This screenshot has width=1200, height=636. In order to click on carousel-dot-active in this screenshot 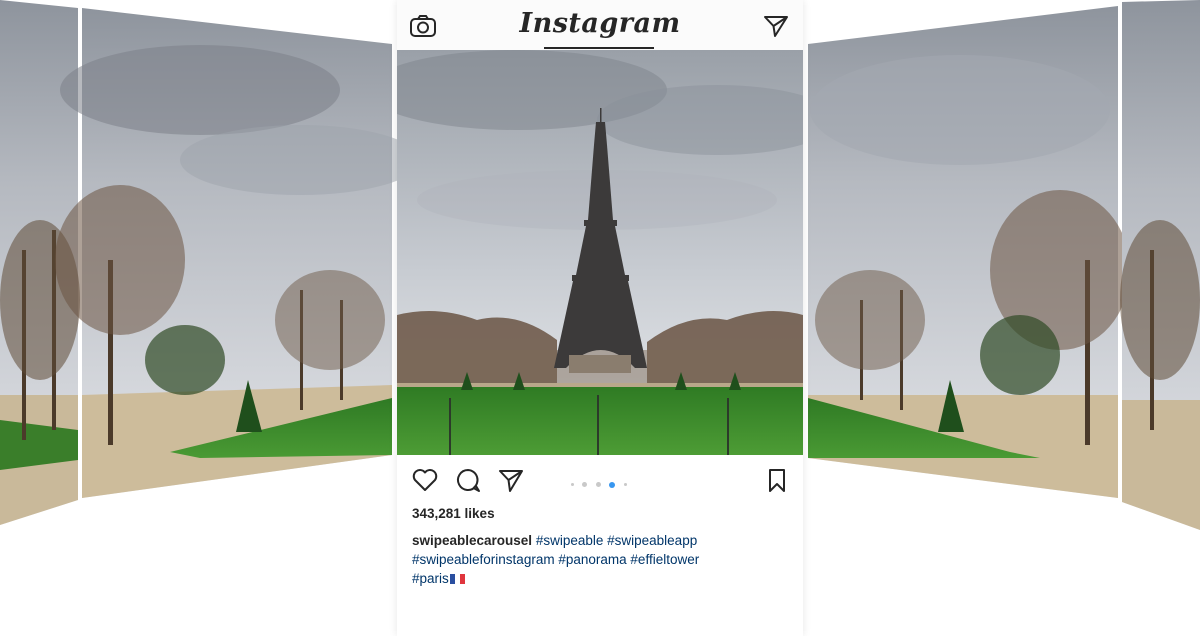, I will do `click(612, 484)`.